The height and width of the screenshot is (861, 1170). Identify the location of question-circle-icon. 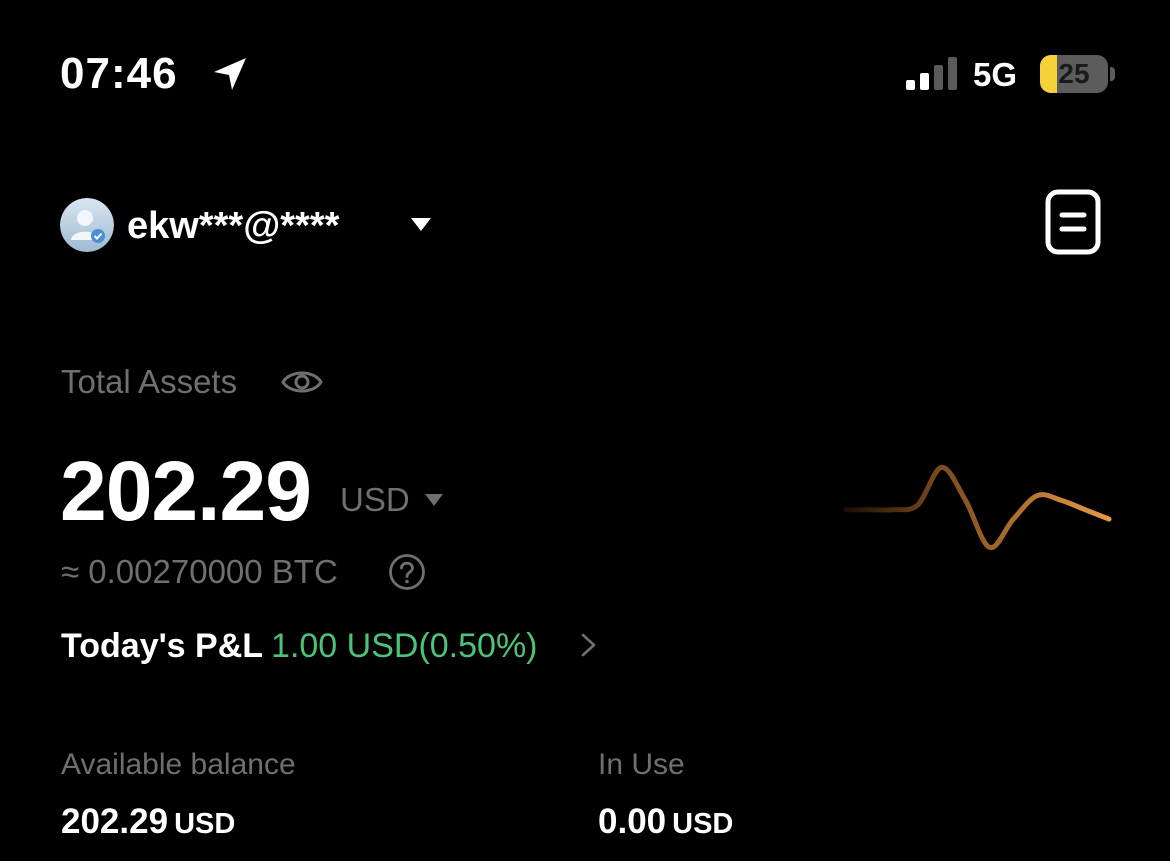
(407, 572).